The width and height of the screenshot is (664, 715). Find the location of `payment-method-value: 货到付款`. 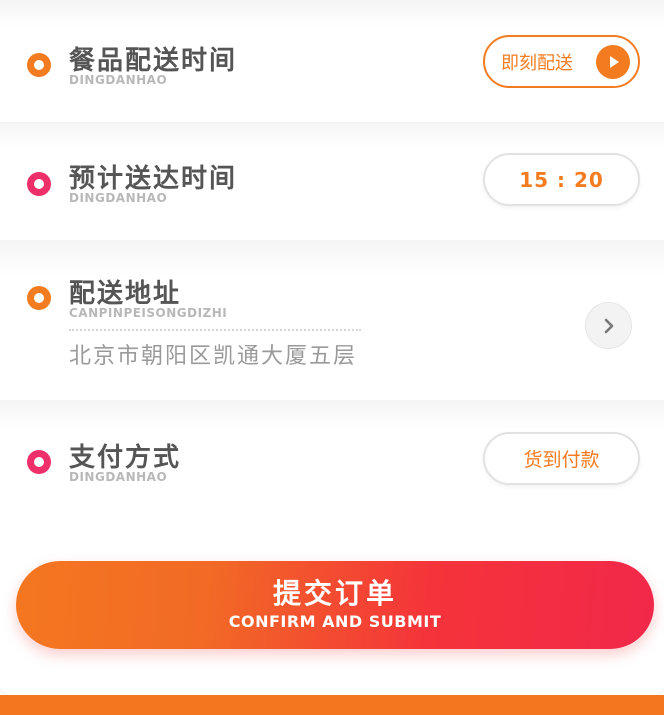

payment-method-value: 货到付款 is located at coordinates (561, 460).